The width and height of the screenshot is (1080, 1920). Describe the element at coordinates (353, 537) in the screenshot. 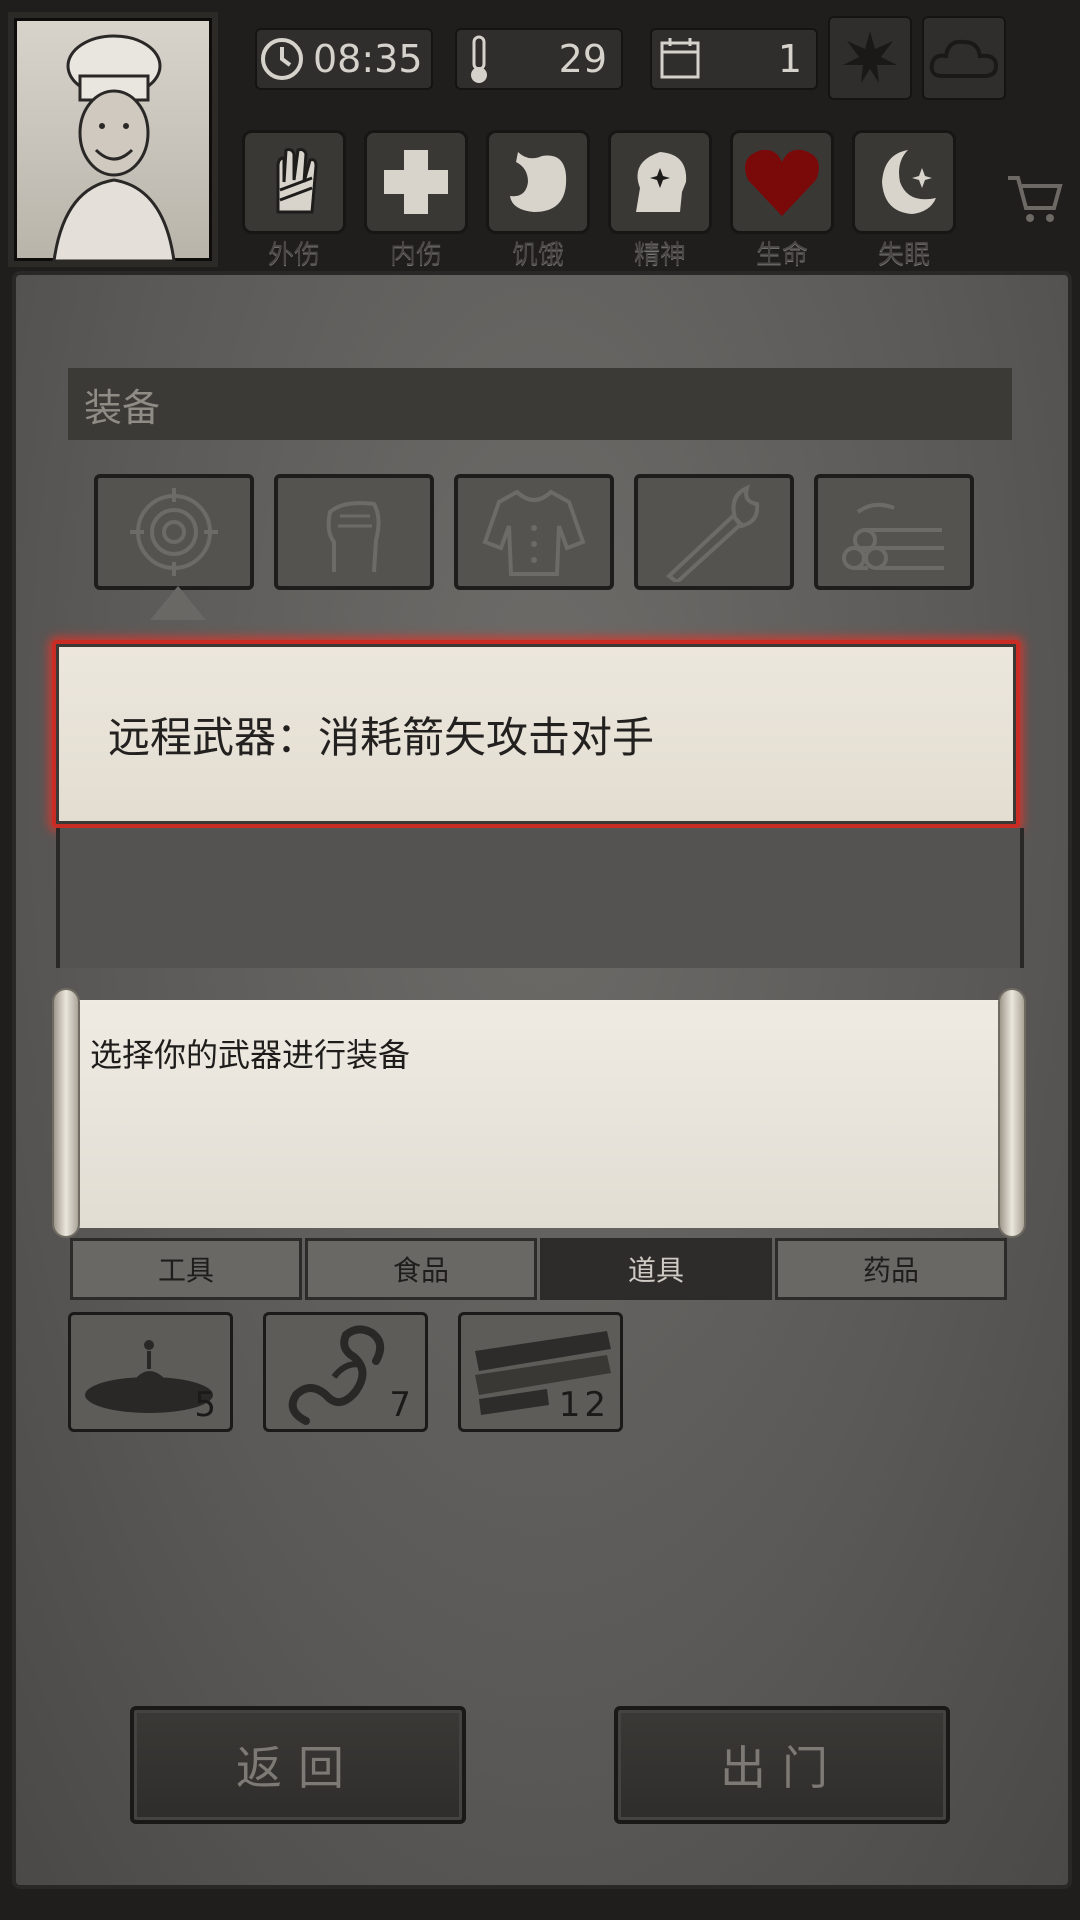

I see `fist-icon` at that location.